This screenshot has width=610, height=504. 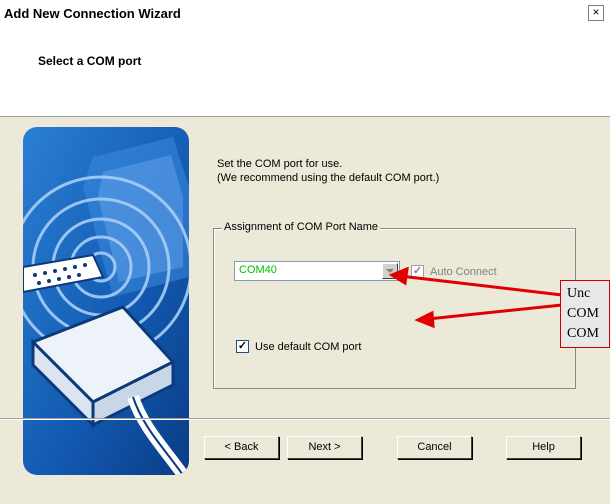 I want to click on annotation-callout: Unc COM COM, so click(x=585, y=314).